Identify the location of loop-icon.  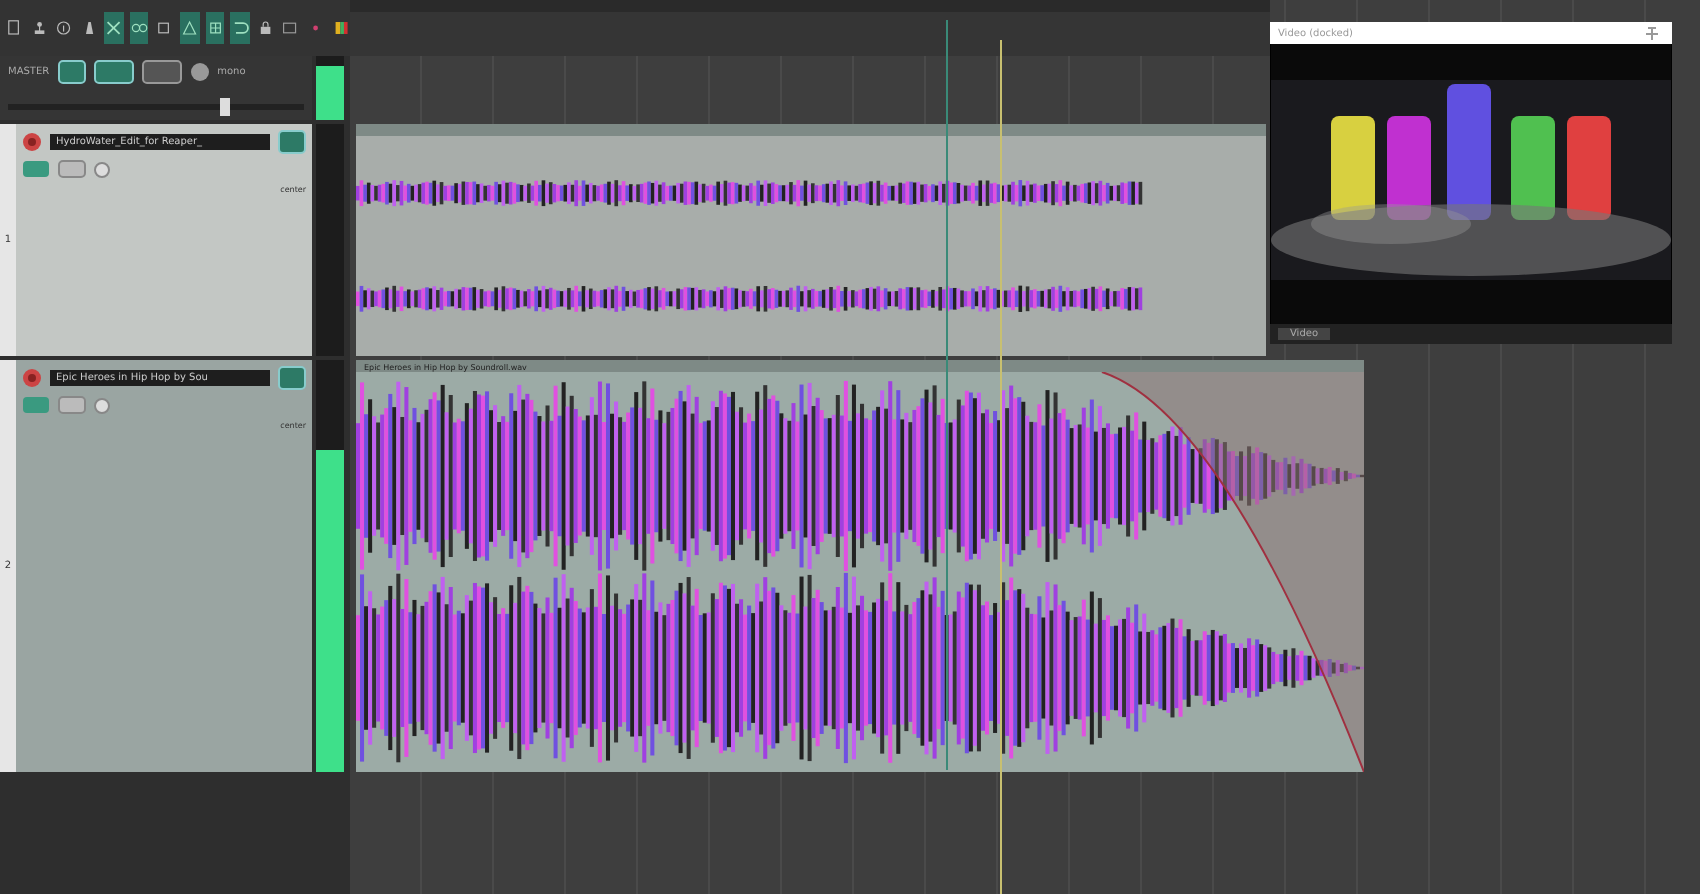
(139, 28).